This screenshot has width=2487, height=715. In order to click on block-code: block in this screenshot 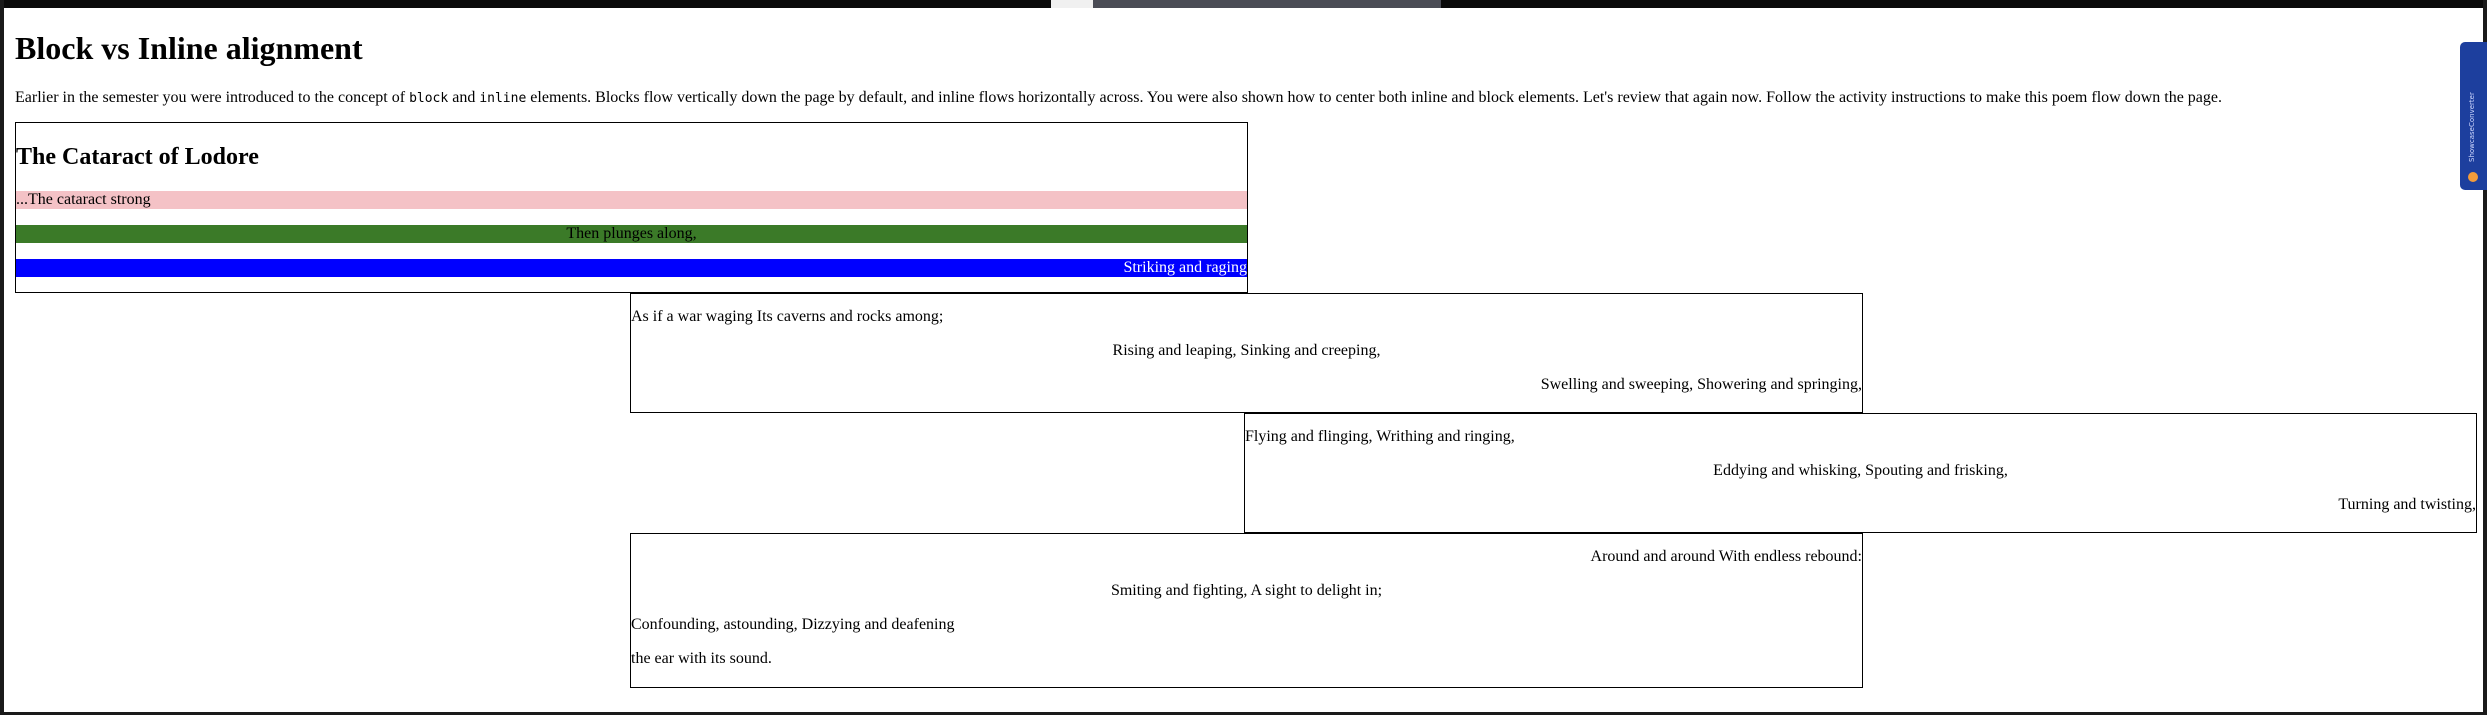, I will do `click(429, 98)`.